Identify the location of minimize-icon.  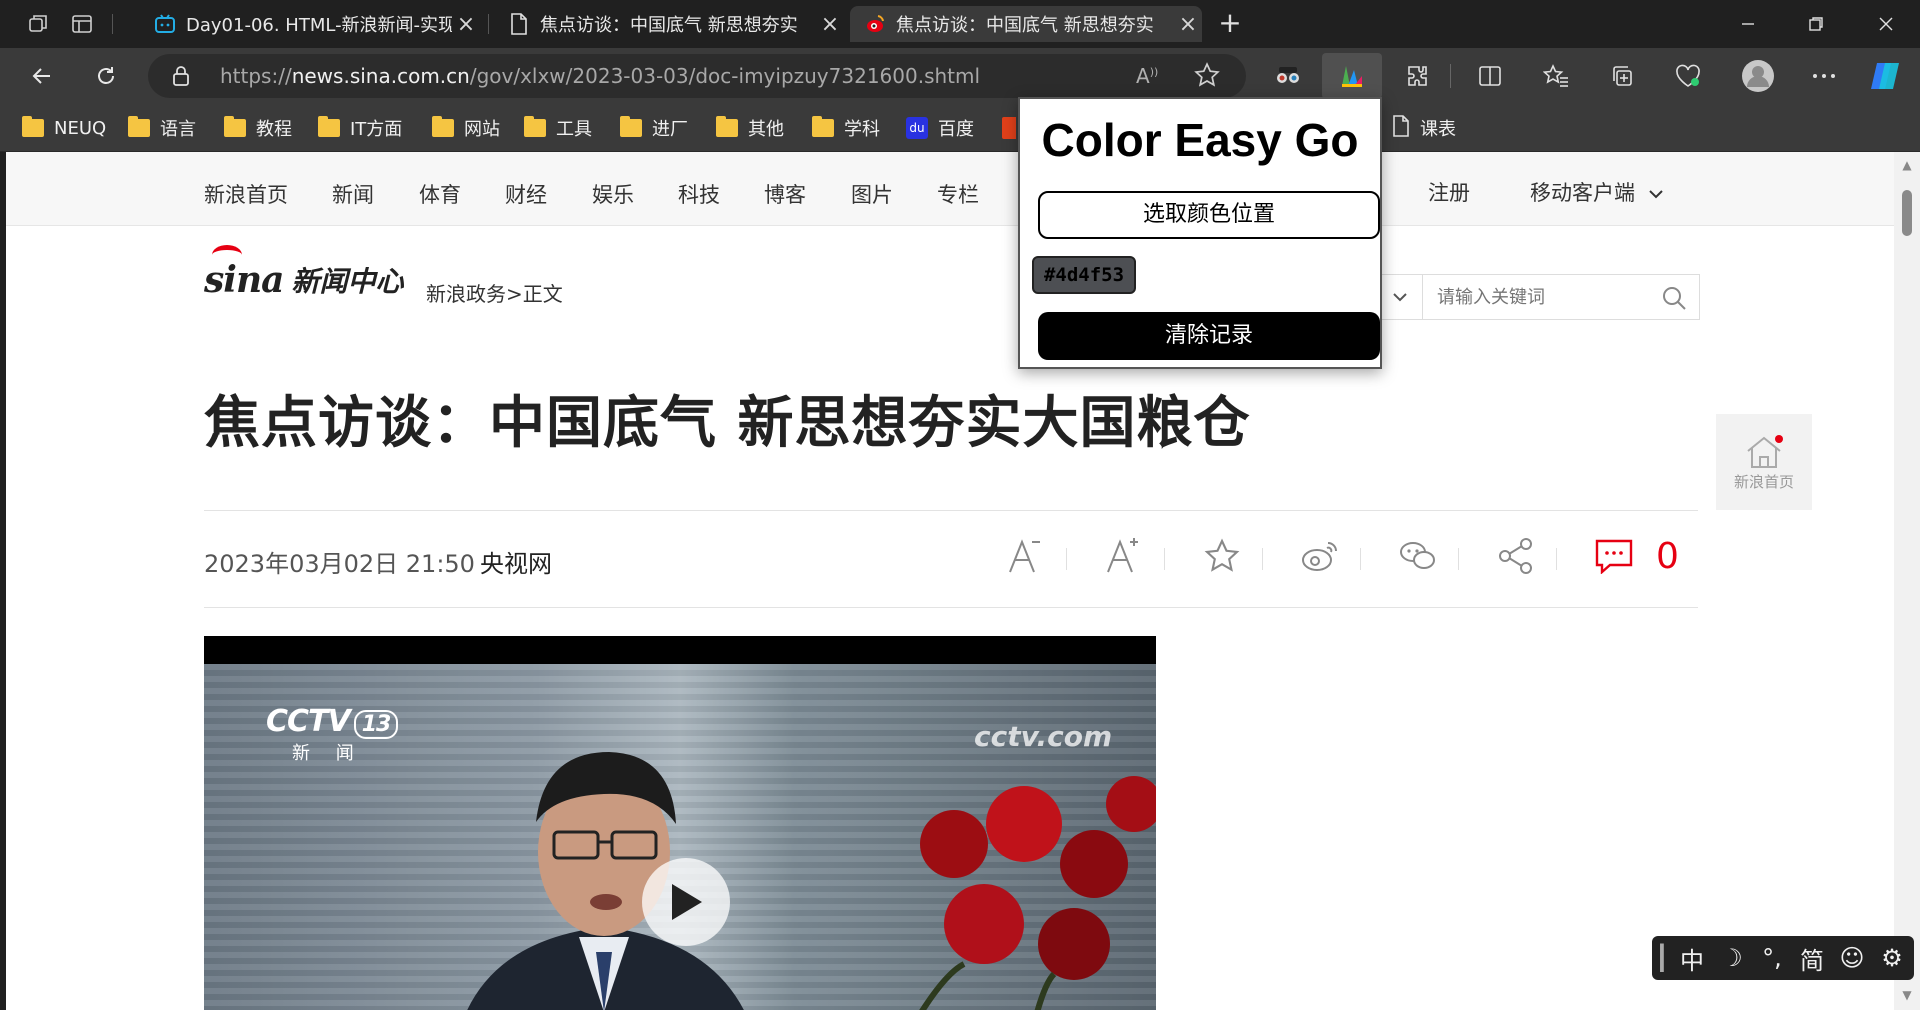
(1748, 24).